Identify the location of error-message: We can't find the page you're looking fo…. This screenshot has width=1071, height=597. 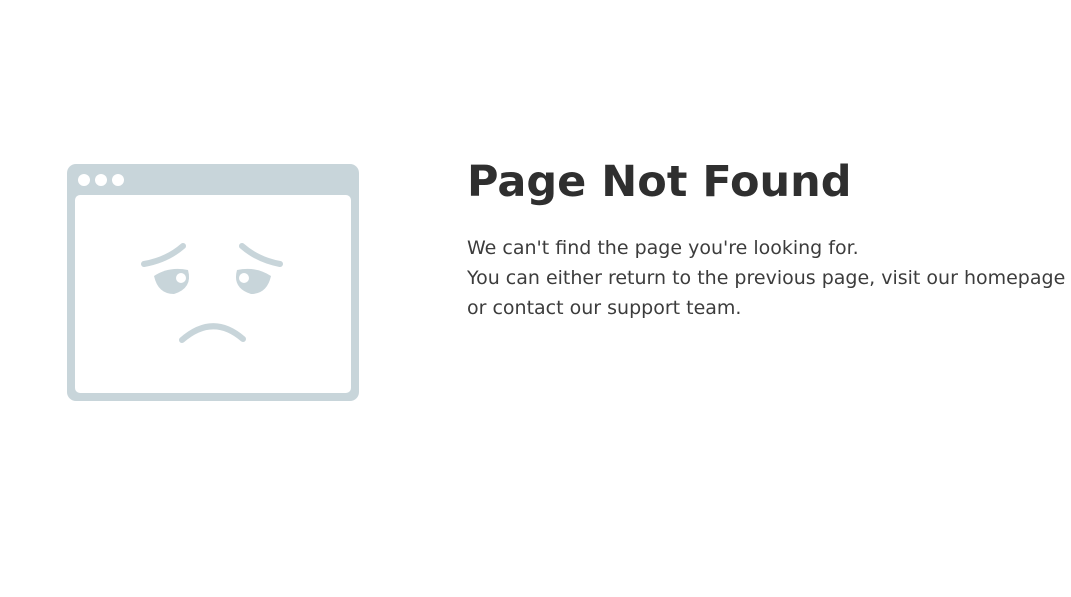
(766, 278).